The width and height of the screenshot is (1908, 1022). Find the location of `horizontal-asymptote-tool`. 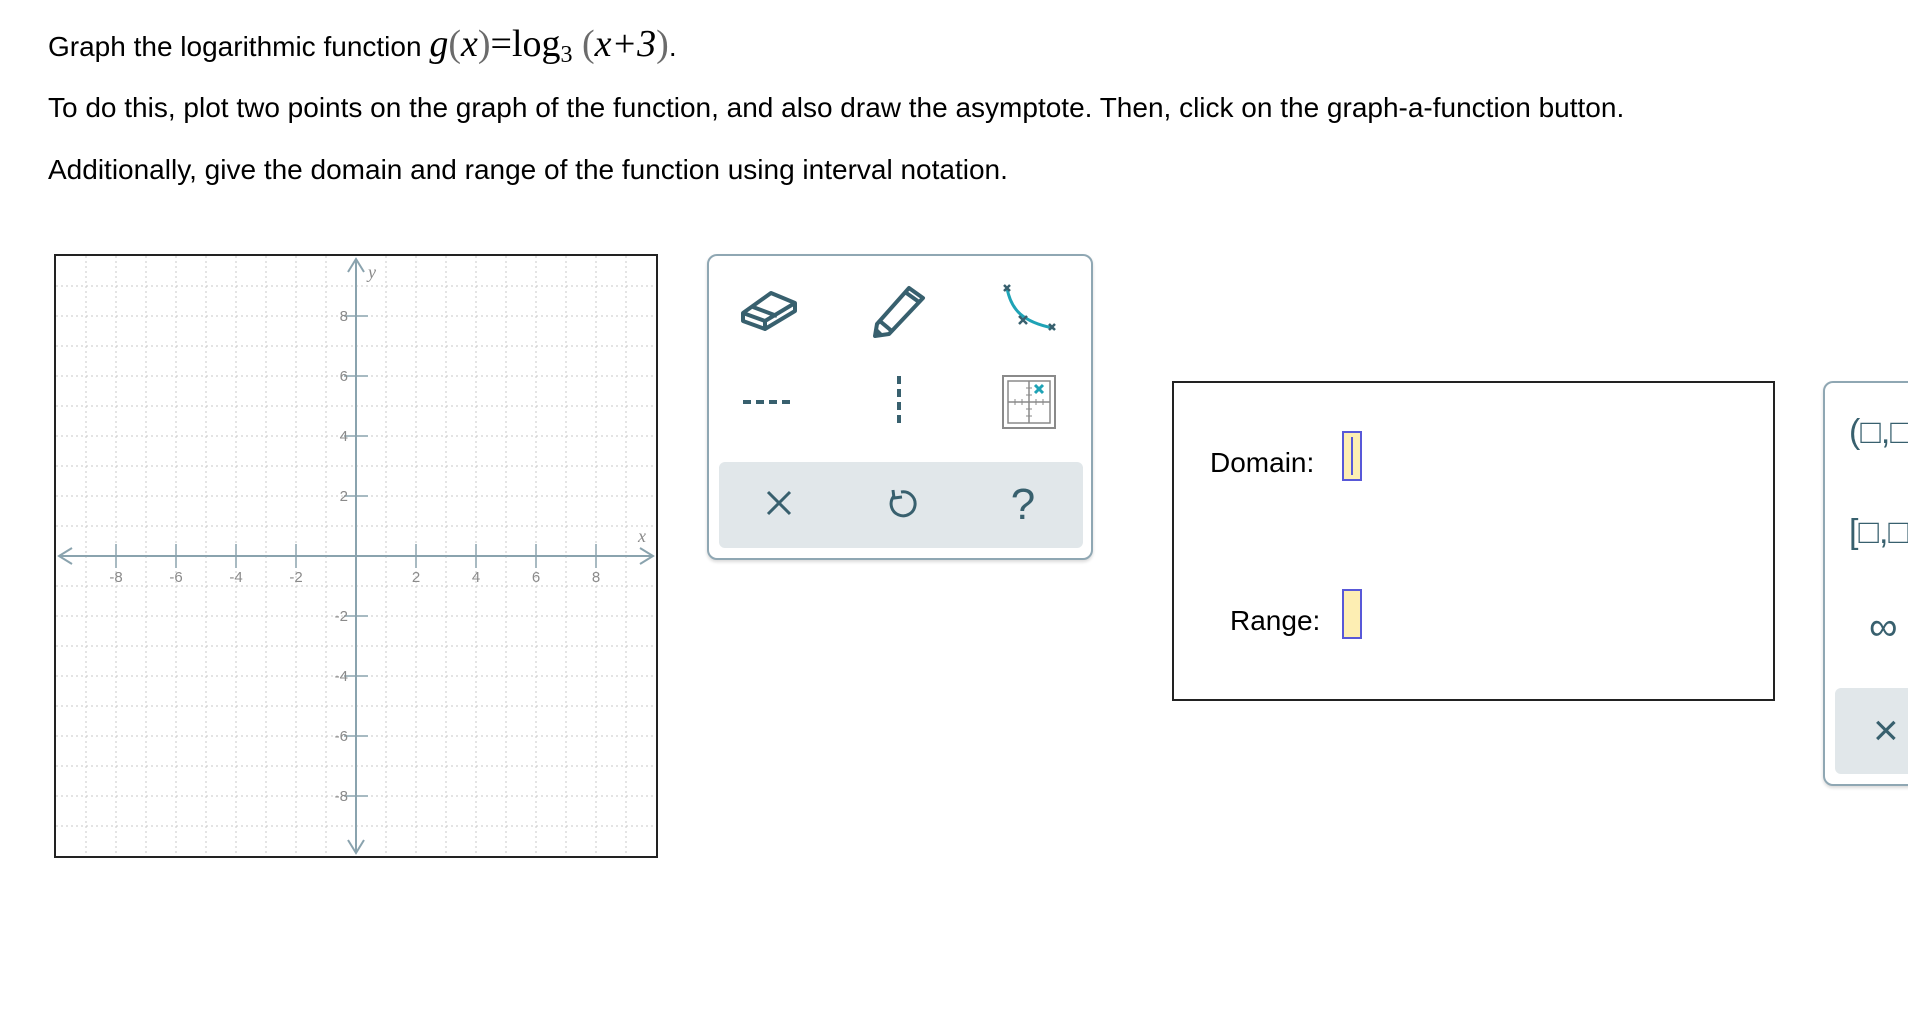

horizontal-asymptote-tool is located at coordinates (769, 404).